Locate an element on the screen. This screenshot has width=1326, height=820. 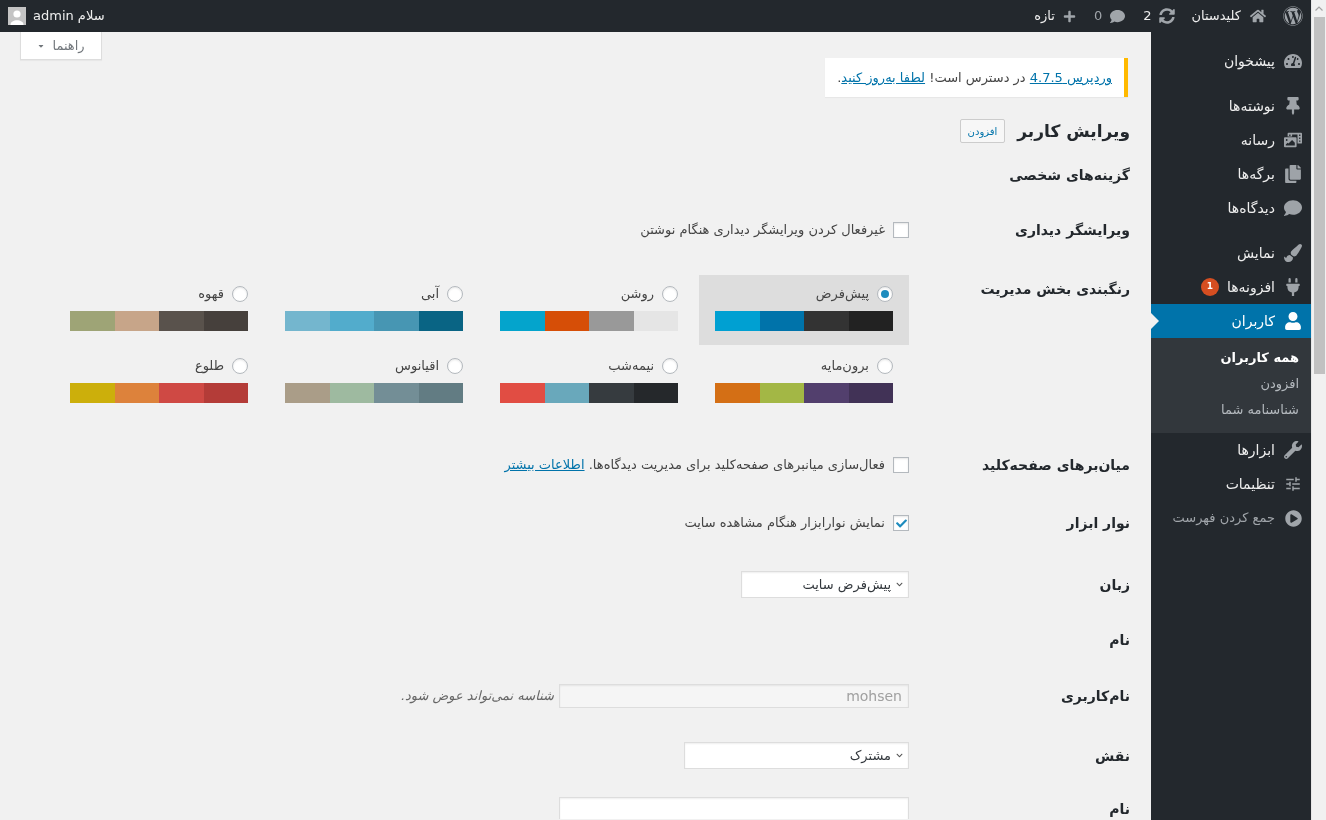
color-scheme-name: قهوه is located at coordinates (211, 294).